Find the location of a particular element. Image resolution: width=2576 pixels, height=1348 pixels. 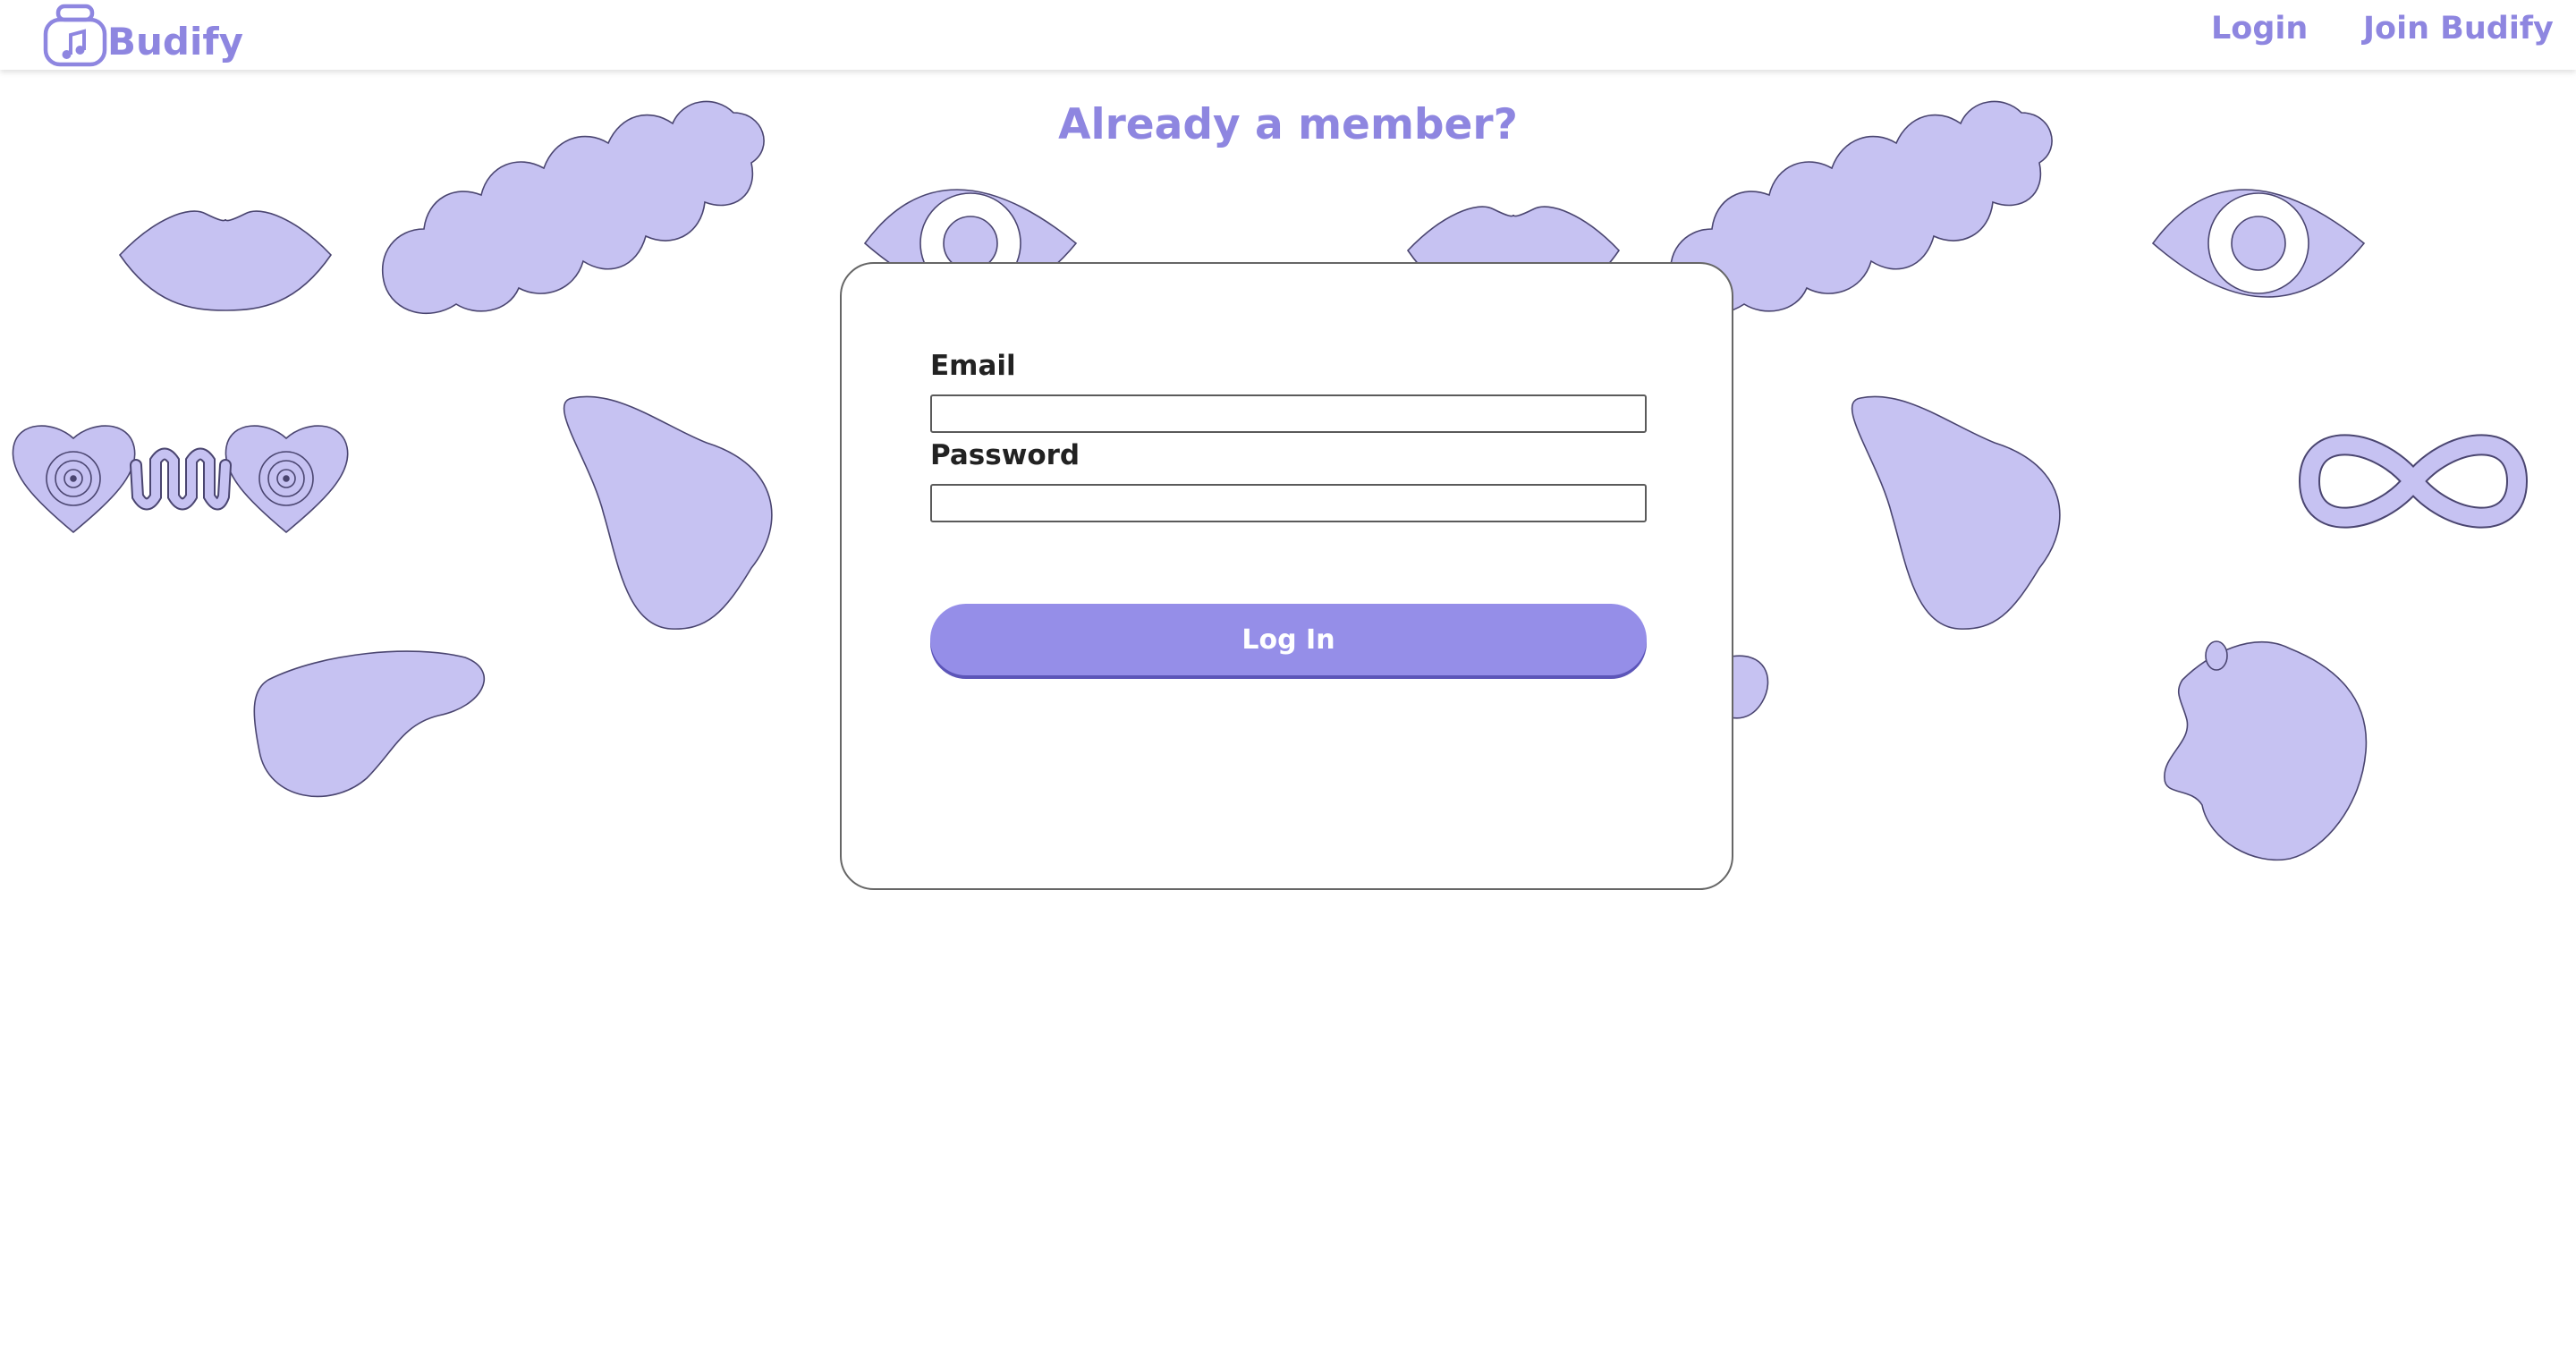

login-button: Log In is located at coordinates (1288, 639).